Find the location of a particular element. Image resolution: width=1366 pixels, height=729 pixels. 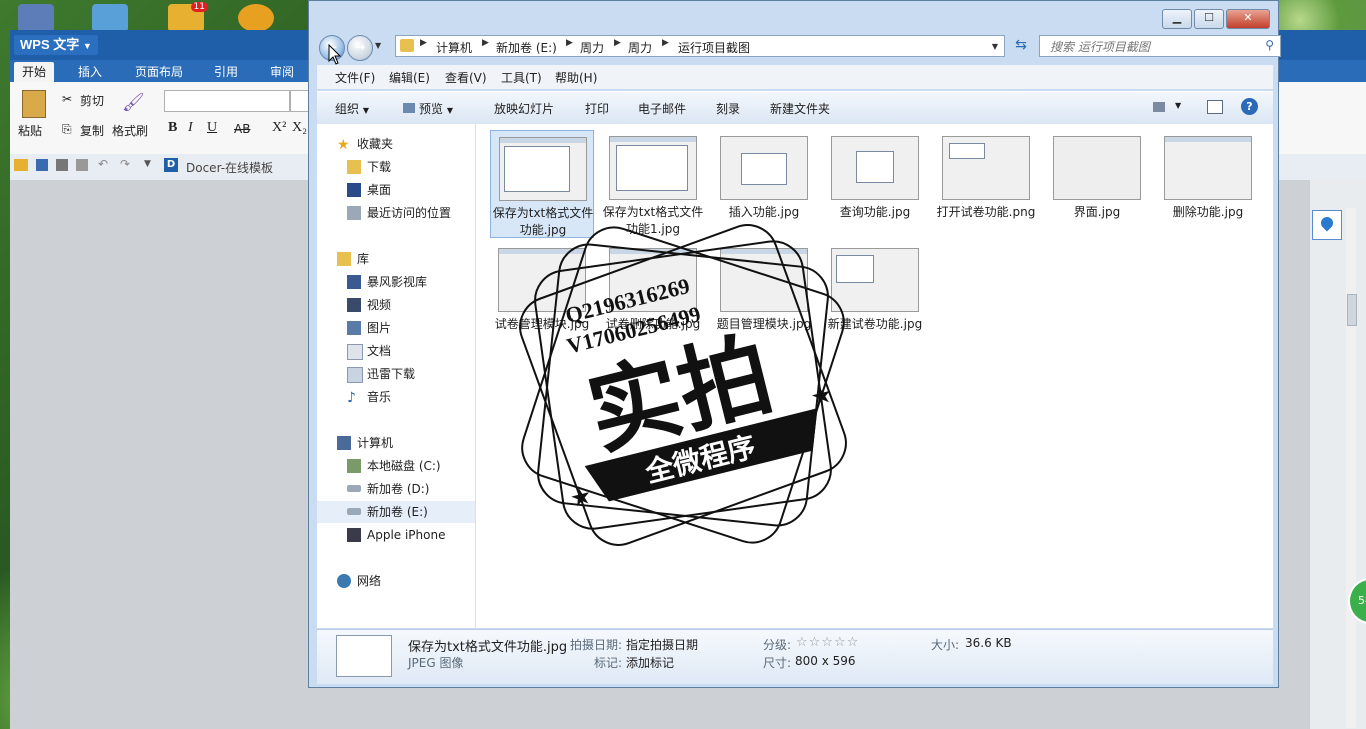

docer-templates-tab: Docer-在线模板 is located at coordinates (229, 167).